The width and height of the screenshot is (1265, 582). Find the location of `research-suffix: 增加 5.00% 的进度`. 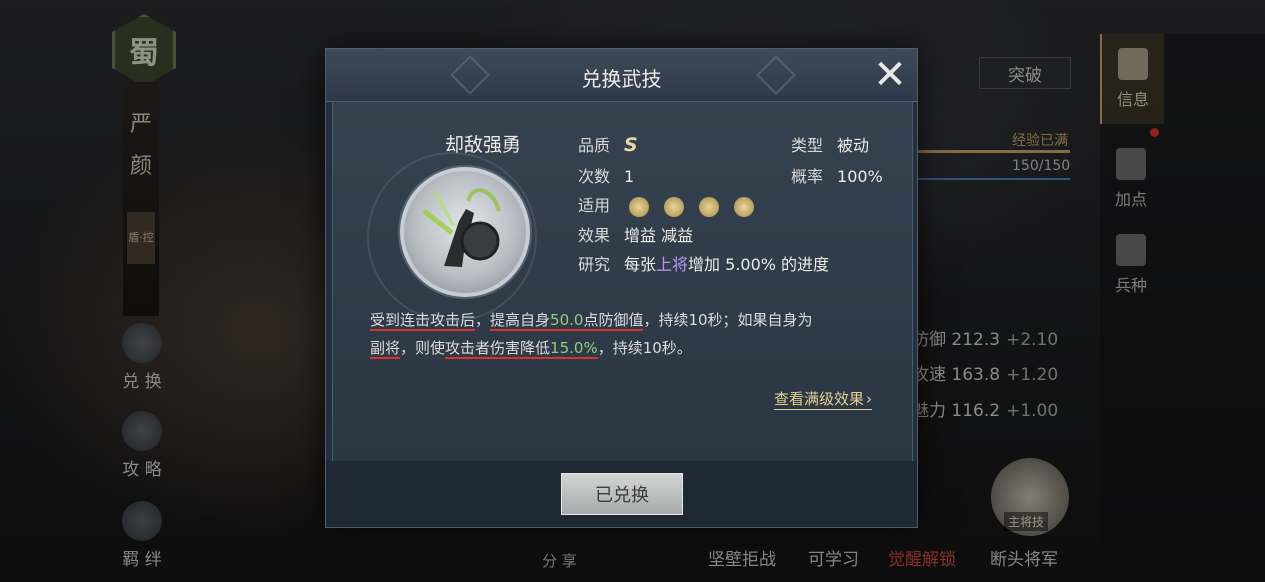

research-suffix: 增加 5.00% 的进度 is located at coordinates (759, 264).